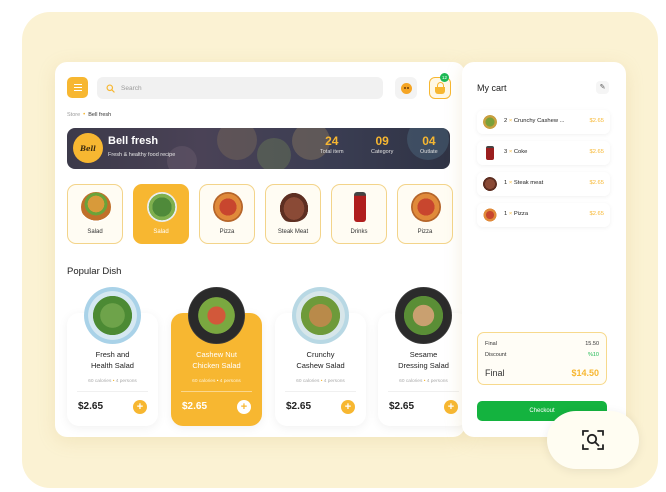 The image size is (666, 492). I want to click on summary-value: 15.50, so click(592, 344).